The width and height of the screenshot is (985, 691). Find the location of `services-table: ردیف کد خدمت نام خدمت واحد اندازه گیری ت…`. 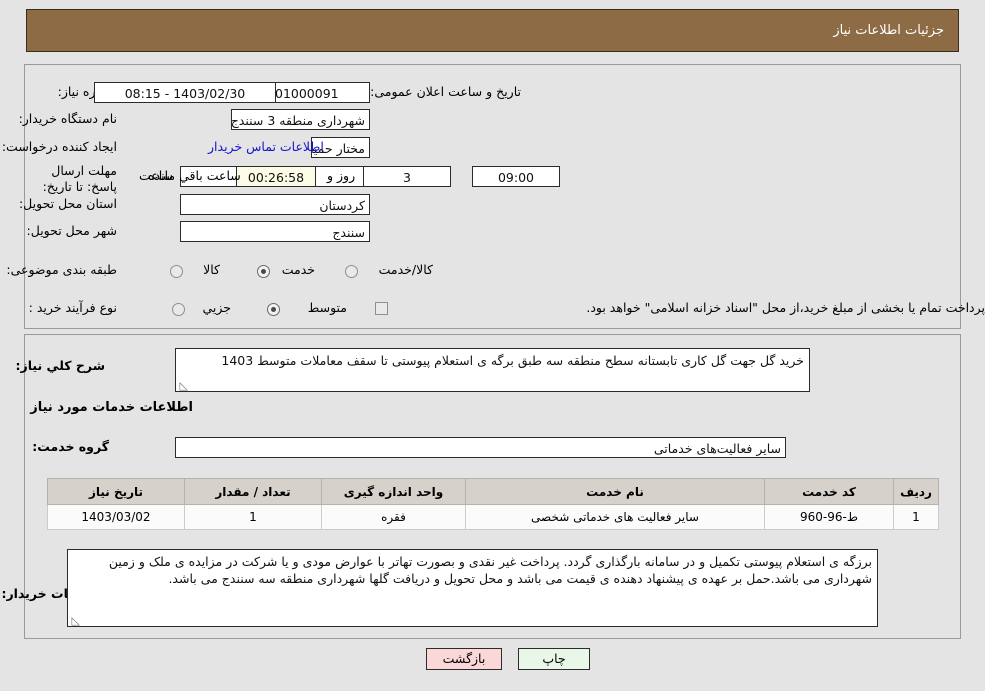

services-table: ردیف کد خدمت نام خدمت واحد اندازه گیری ت… is located at coordinates (493, 504).